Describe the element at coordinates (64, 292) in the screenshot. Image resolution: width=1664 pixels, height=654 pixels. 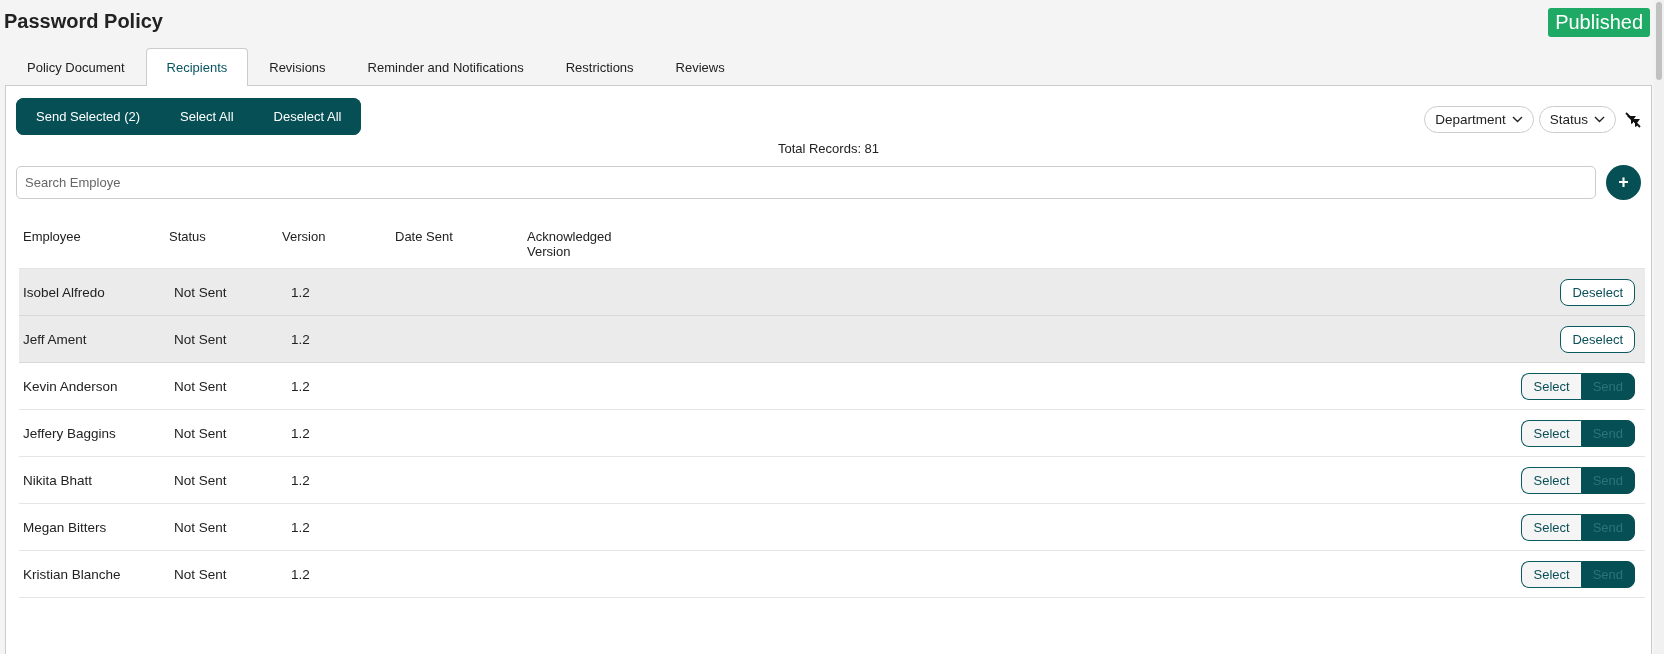
I see `table-cell-text: Isobel Alfredo` at that location.